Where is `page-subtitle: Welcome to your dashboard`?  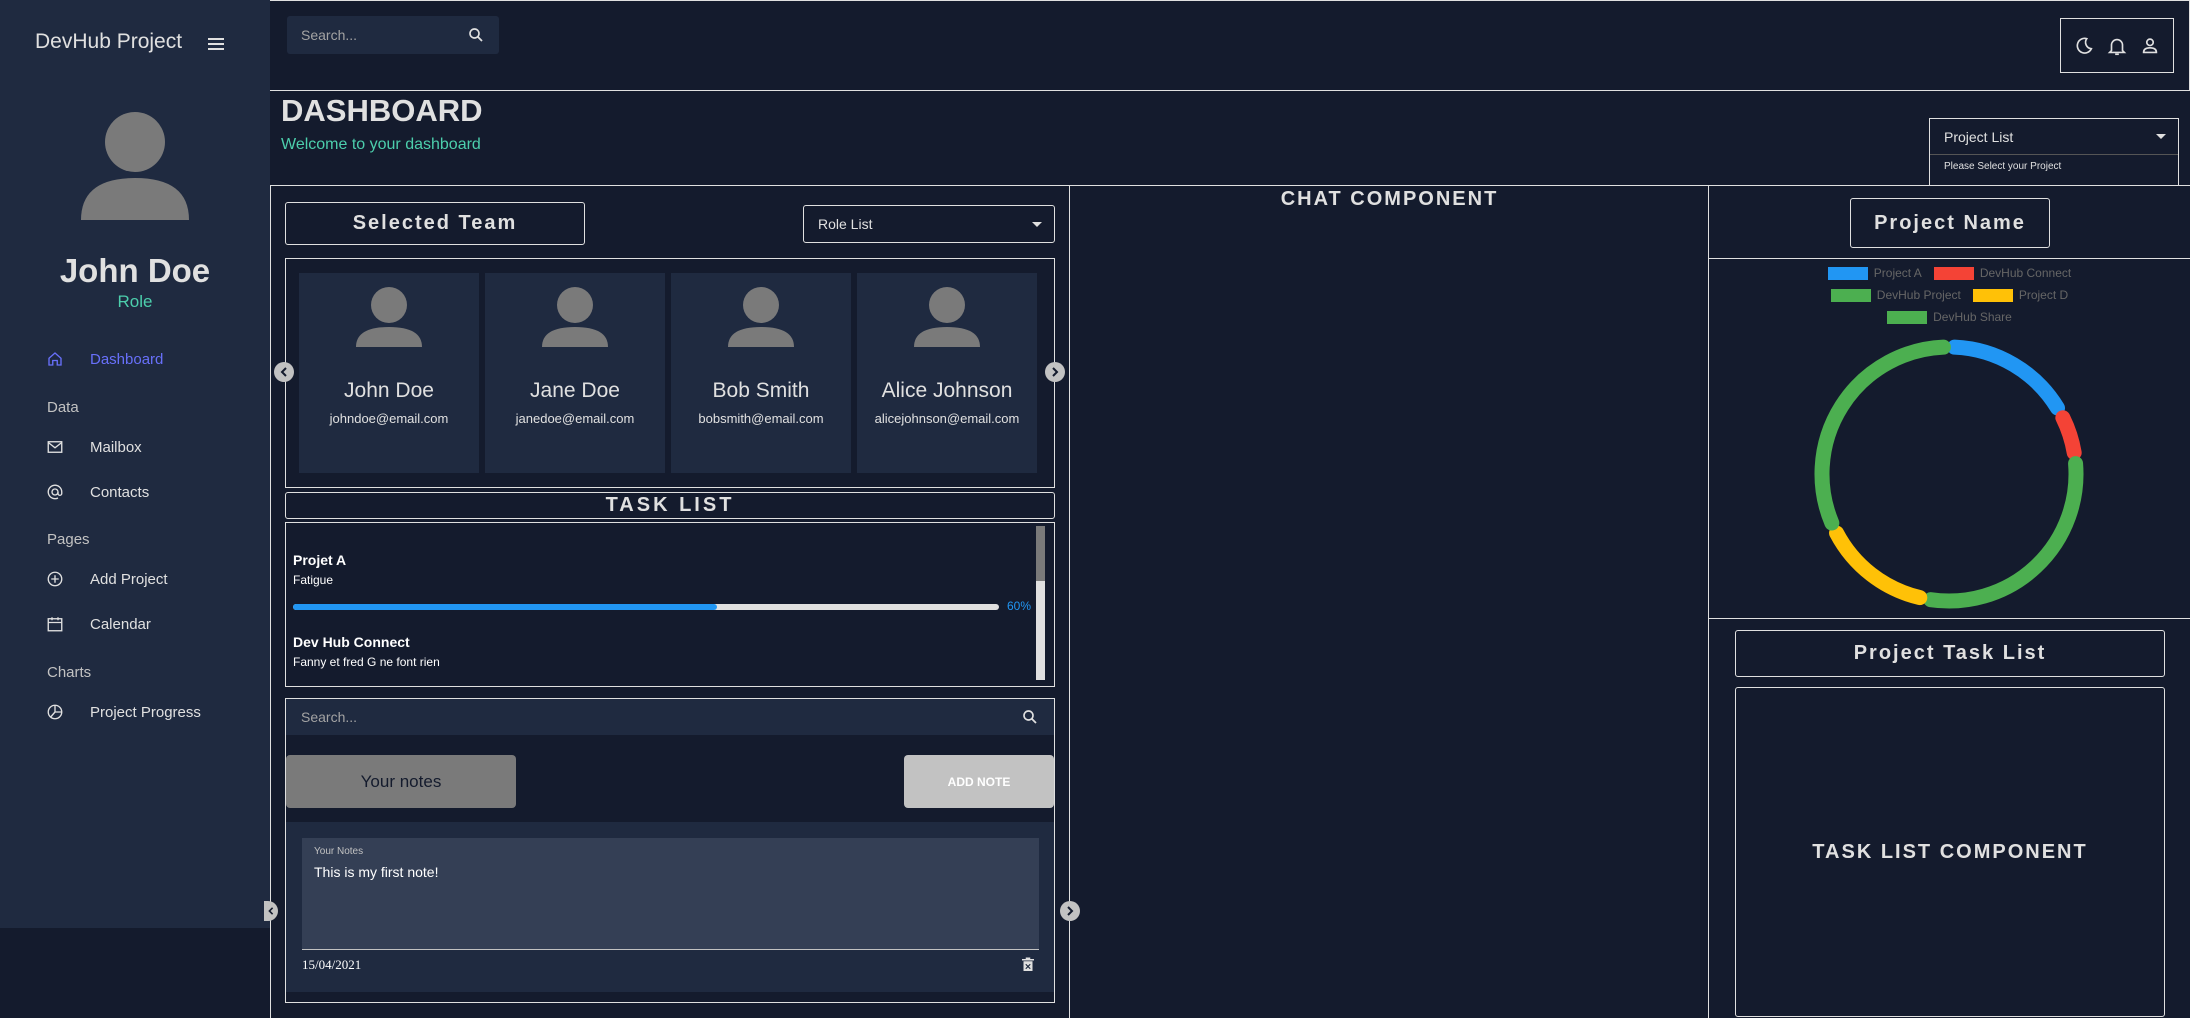
page-subtitle: Welcome to your dashboard is located at coordinates (381, 144).